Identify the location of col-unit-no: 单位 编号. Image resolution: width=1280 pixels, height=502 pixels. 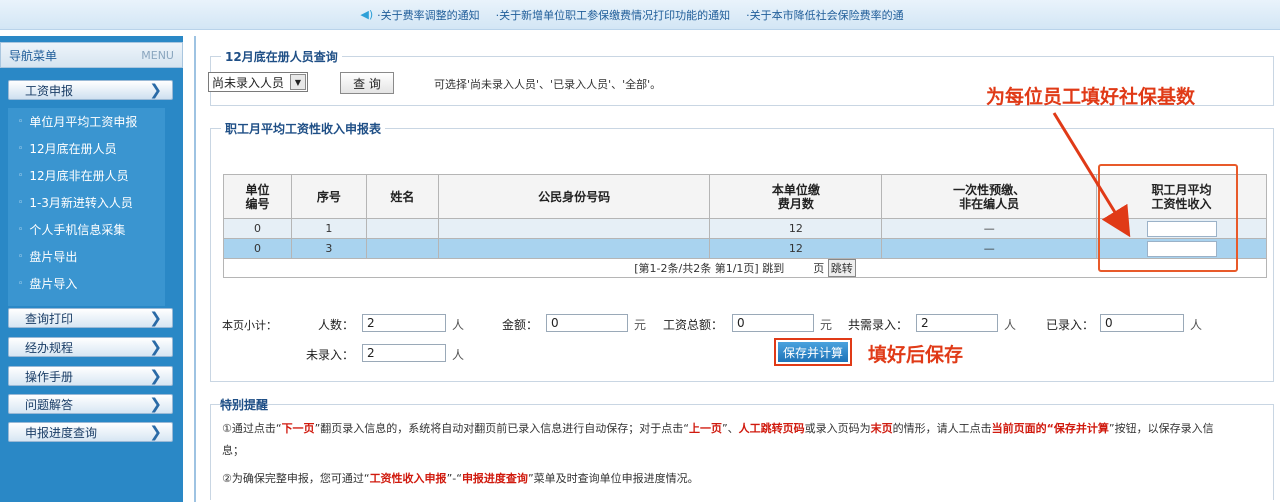
(257, 196).